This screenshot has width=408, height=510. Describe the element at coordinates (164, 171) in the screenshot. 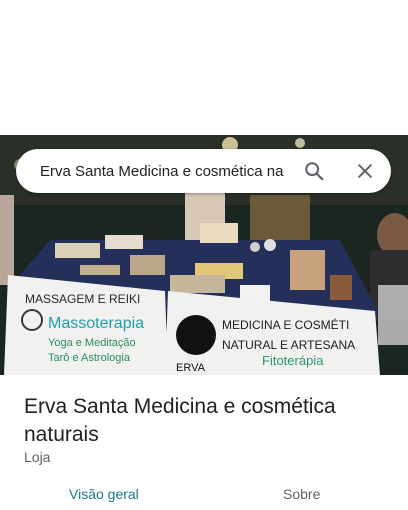

I see `search-input: Erva Santa Medicina e cosmética na` at that location.